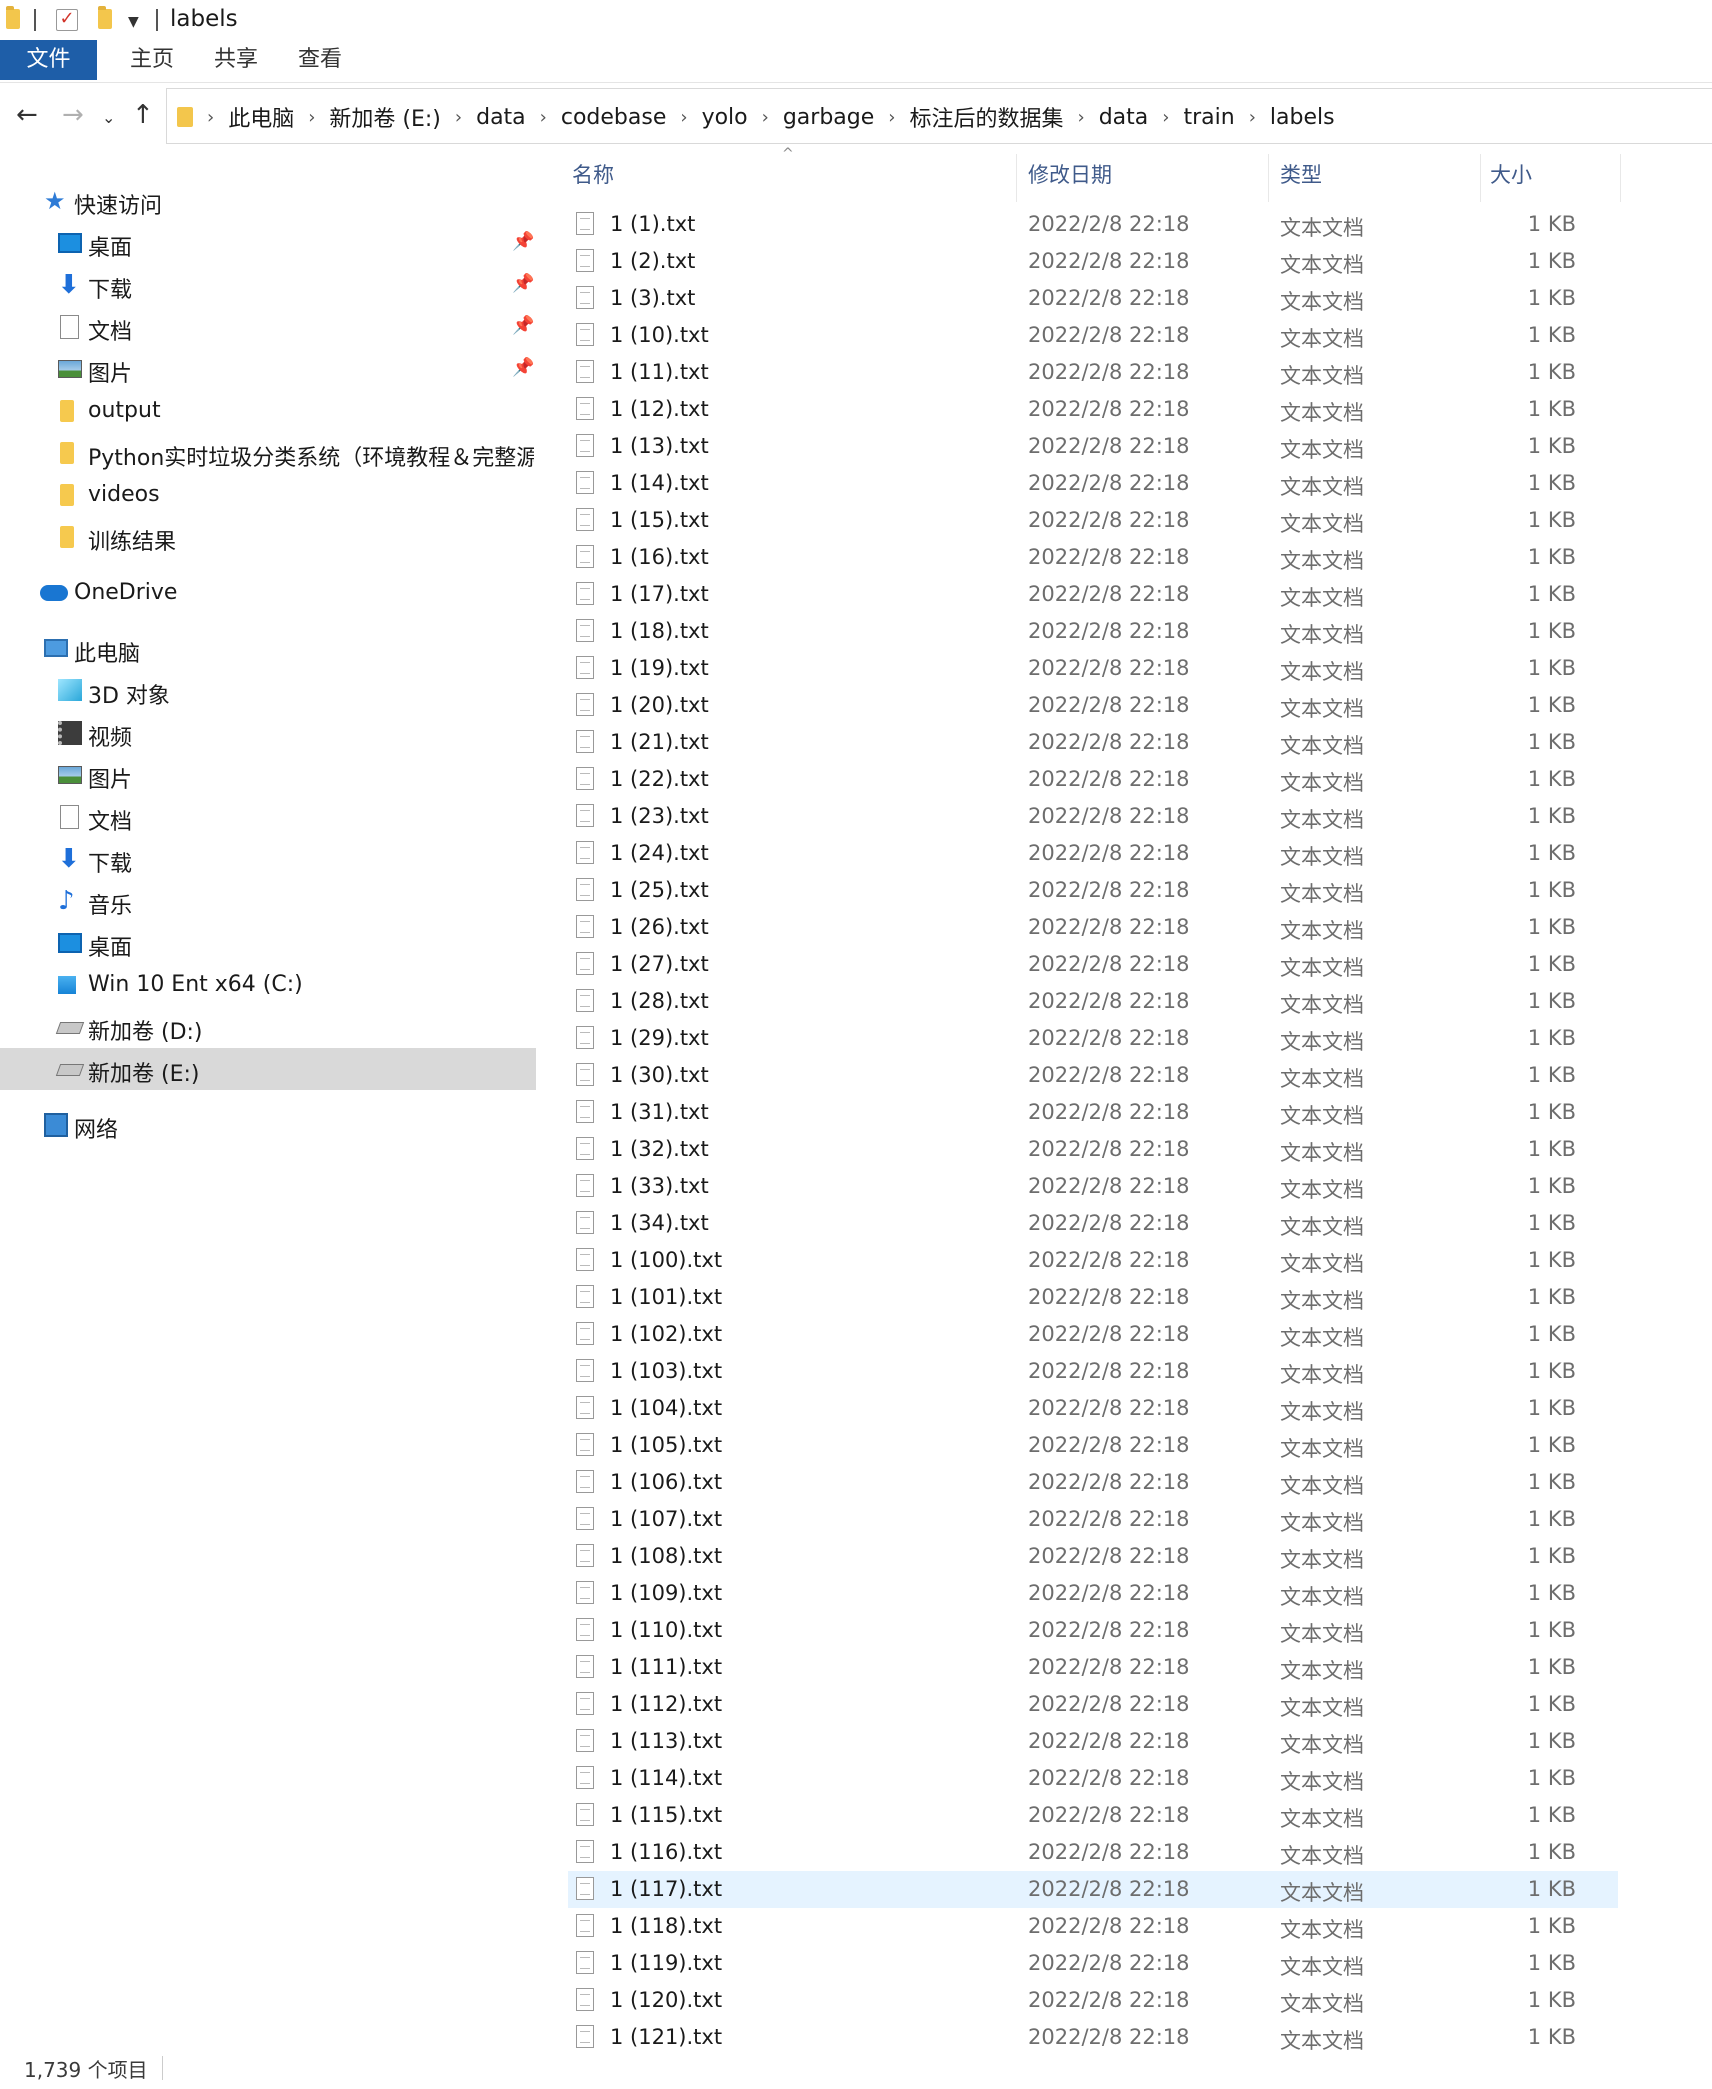 The width and height of the screenshot is (1712, 2089). What do you see at coordinates (659, 335) in the screenshot?
I see `file-name: 1 (10).txt` at bounding box center [659, 335].